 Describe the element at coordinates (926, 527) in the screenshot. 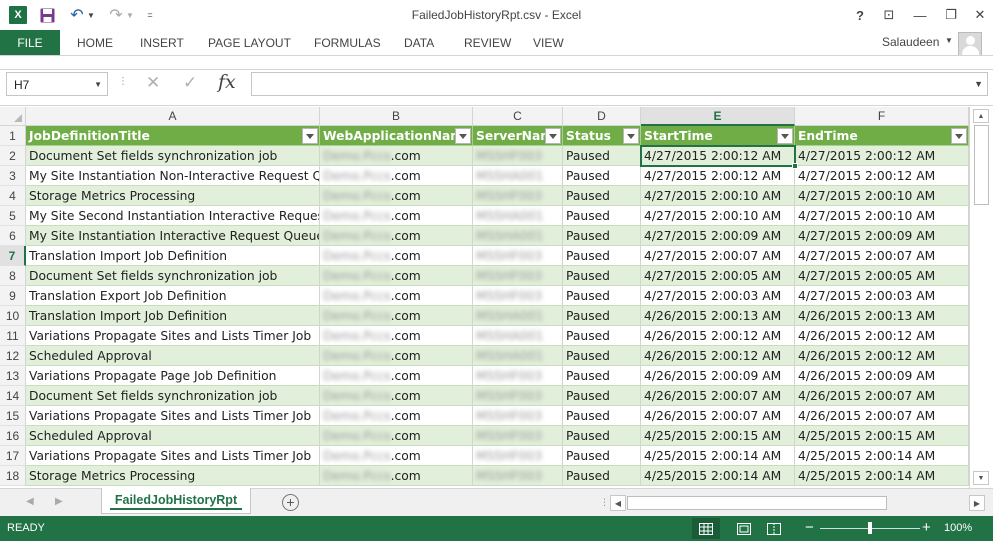

I see `zoom-in-button: +` at that location.